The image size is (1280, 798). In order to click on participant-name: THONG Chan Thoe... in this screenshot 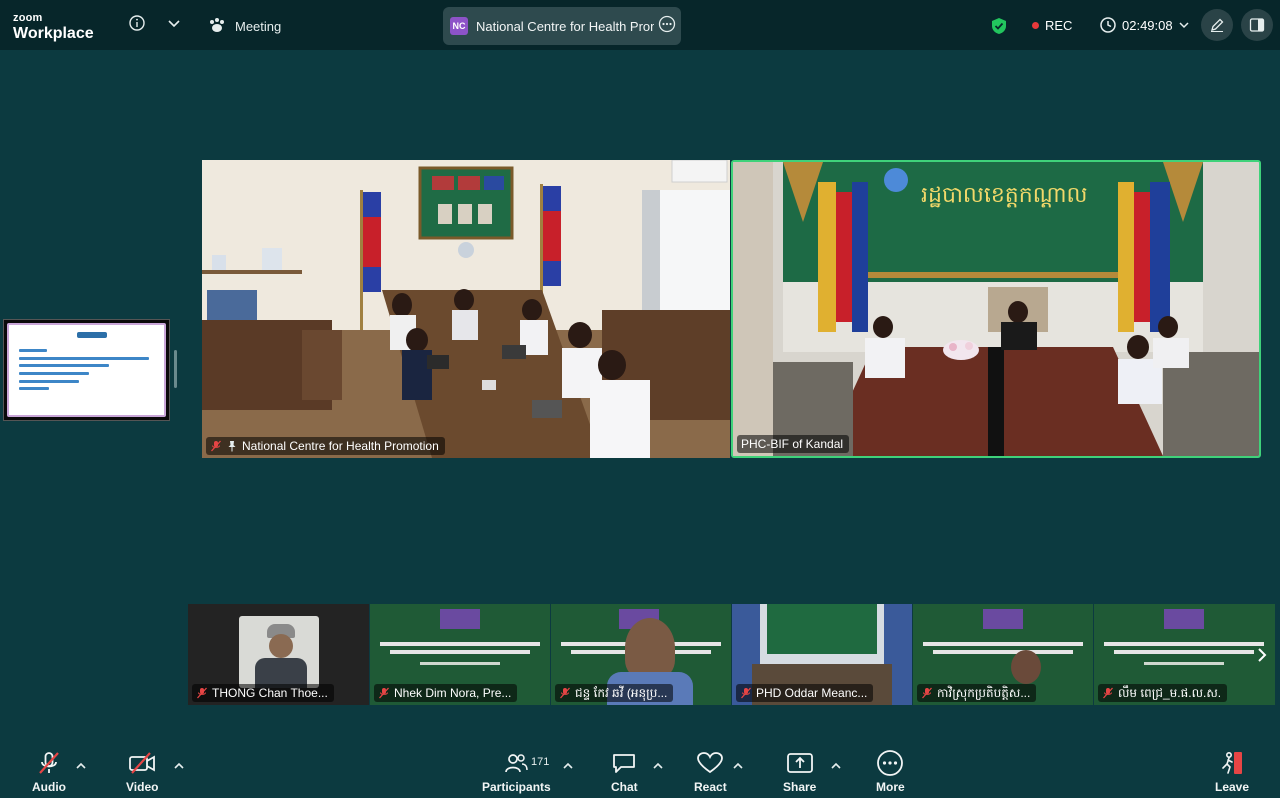, I will do `click(270, 693)`.